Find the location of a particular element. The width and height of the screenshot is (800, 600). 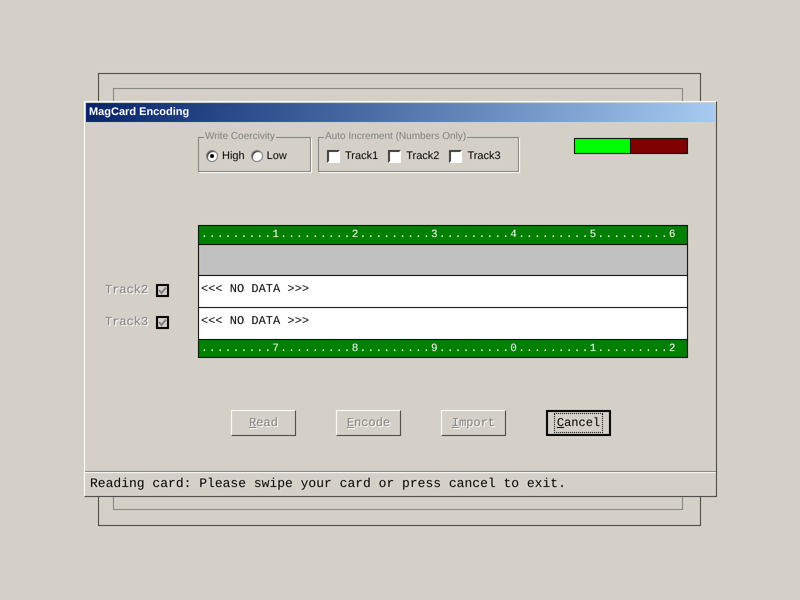

ruler: .........7.........8.........9.........0.........1.........2 is located at coordinates (439, 348).